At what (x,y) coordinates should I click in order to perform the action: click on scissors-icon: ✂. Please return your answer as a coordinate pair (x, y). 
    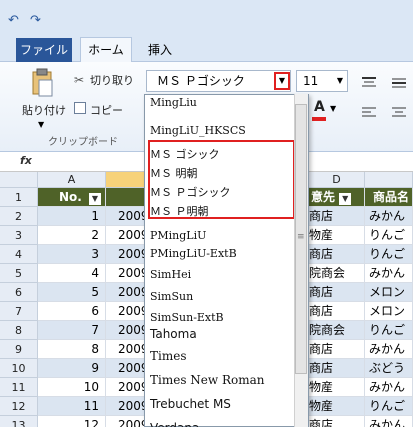
    Looking at the image, I should click on (79, 80).